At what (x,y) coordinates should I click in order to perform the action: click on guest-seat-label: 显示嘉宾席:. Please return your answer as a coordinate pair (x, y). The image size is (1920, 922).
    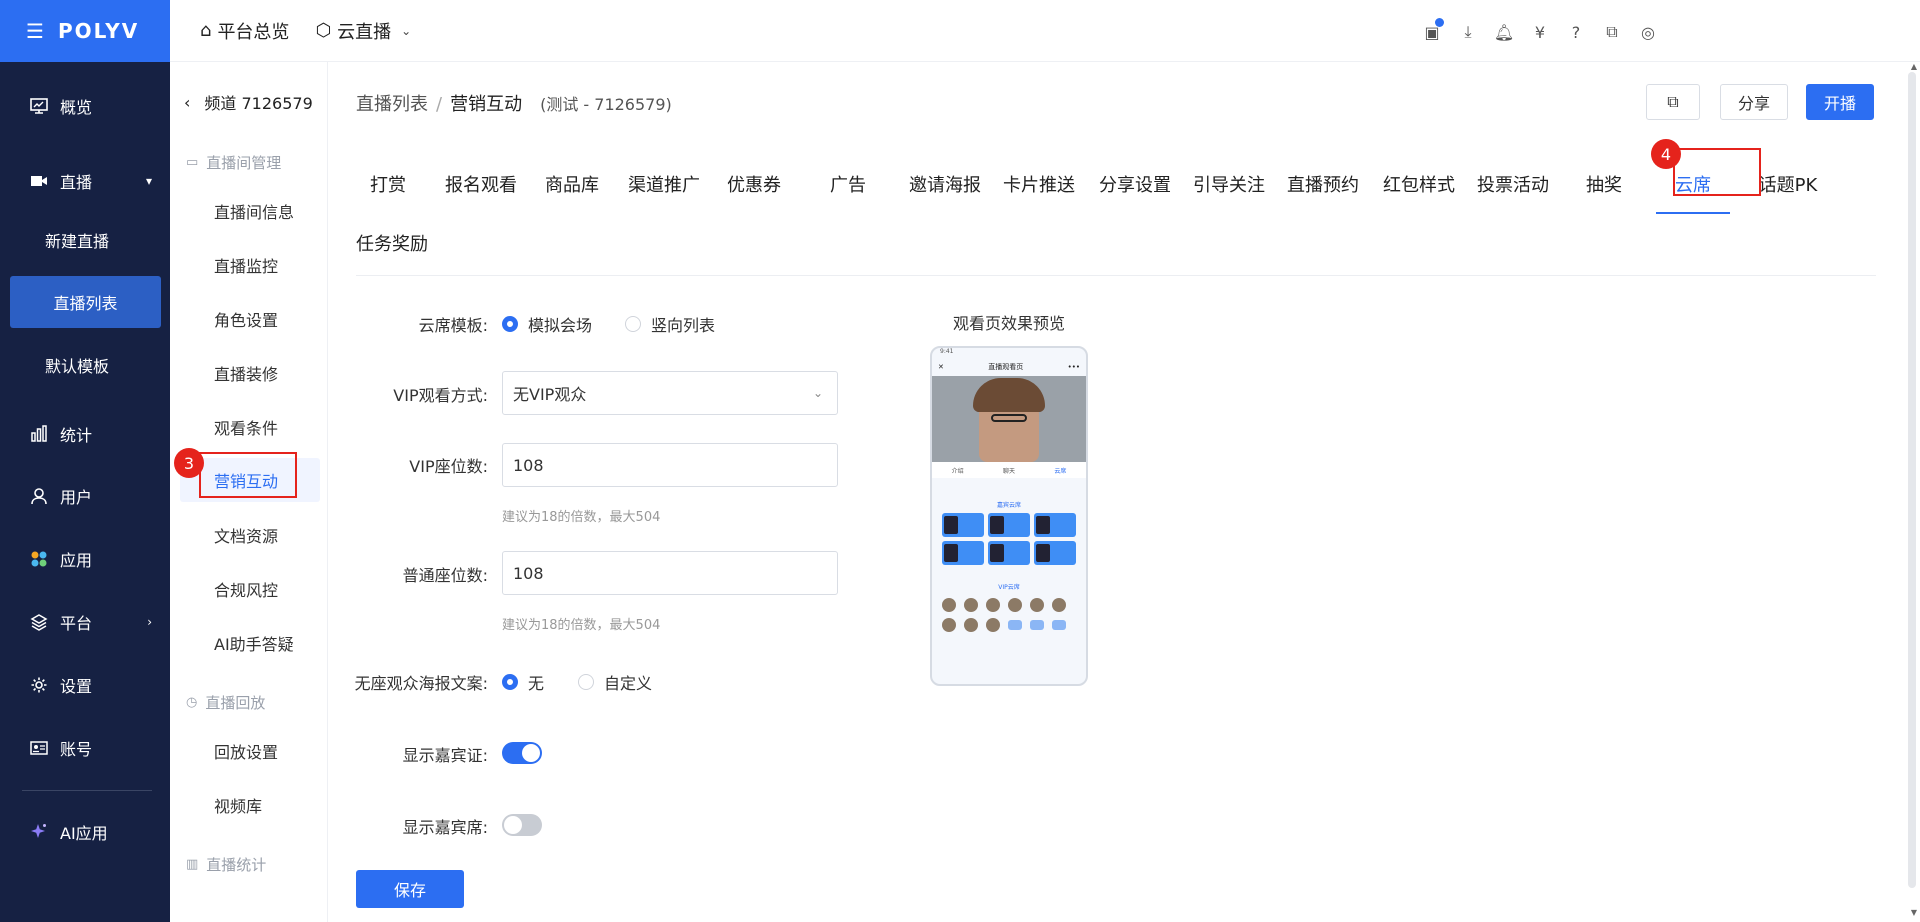
    Looking at the image, I should click on (445, 827).